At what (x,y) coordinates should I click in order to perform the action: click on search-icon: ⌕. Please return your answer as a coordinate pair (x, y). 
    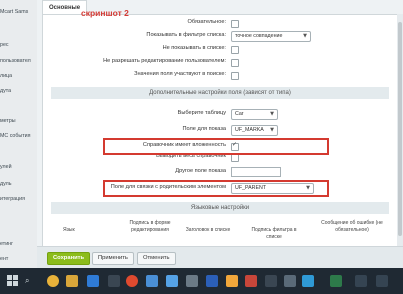
    Looking at the image, I should click on (27, 281).